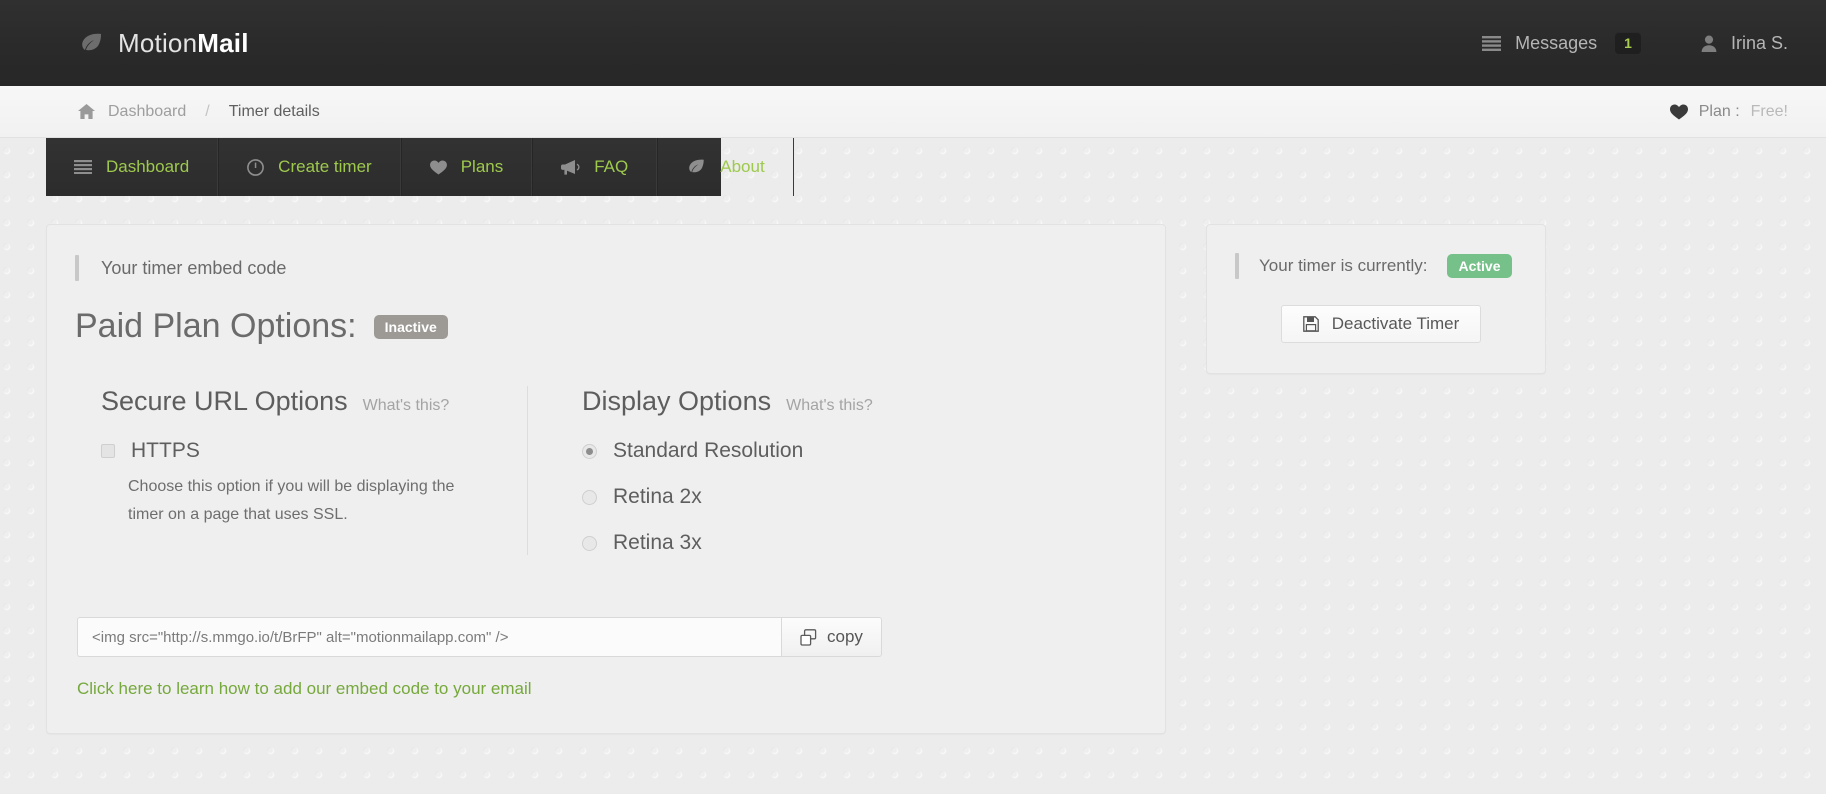 The image size is (1826, 794). I want to click on secure-url-header: Secure URL Options What's this?, so click(293, 401).